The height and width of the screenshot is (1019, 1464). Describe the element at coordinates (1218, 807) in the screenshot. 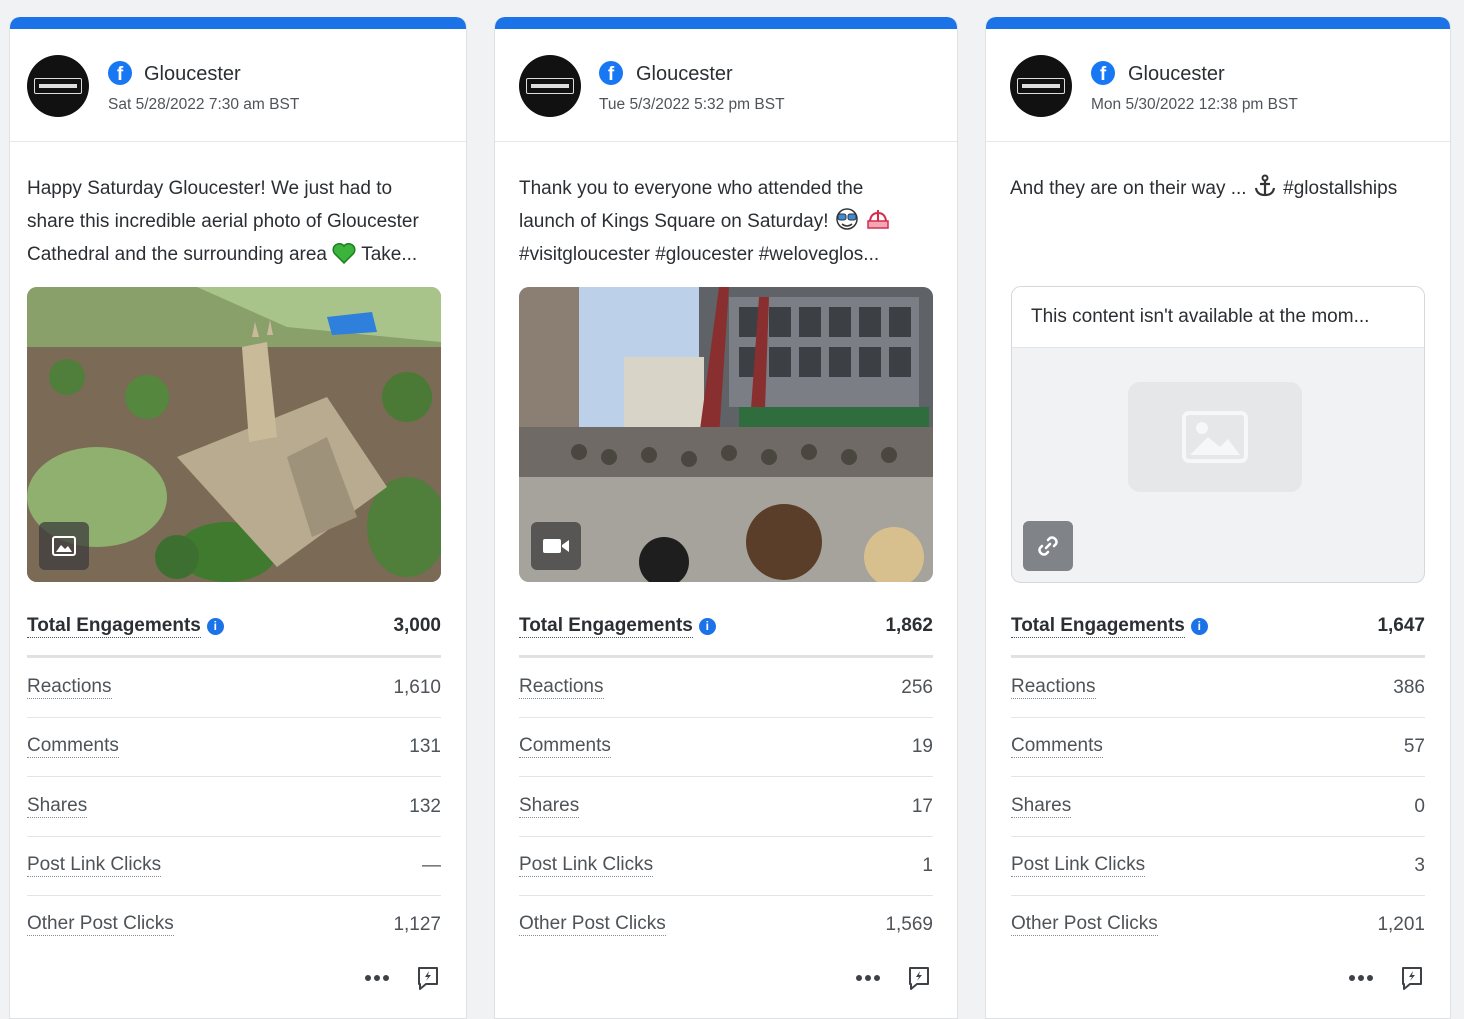

I see `metric-row: Shares 0` at that location.